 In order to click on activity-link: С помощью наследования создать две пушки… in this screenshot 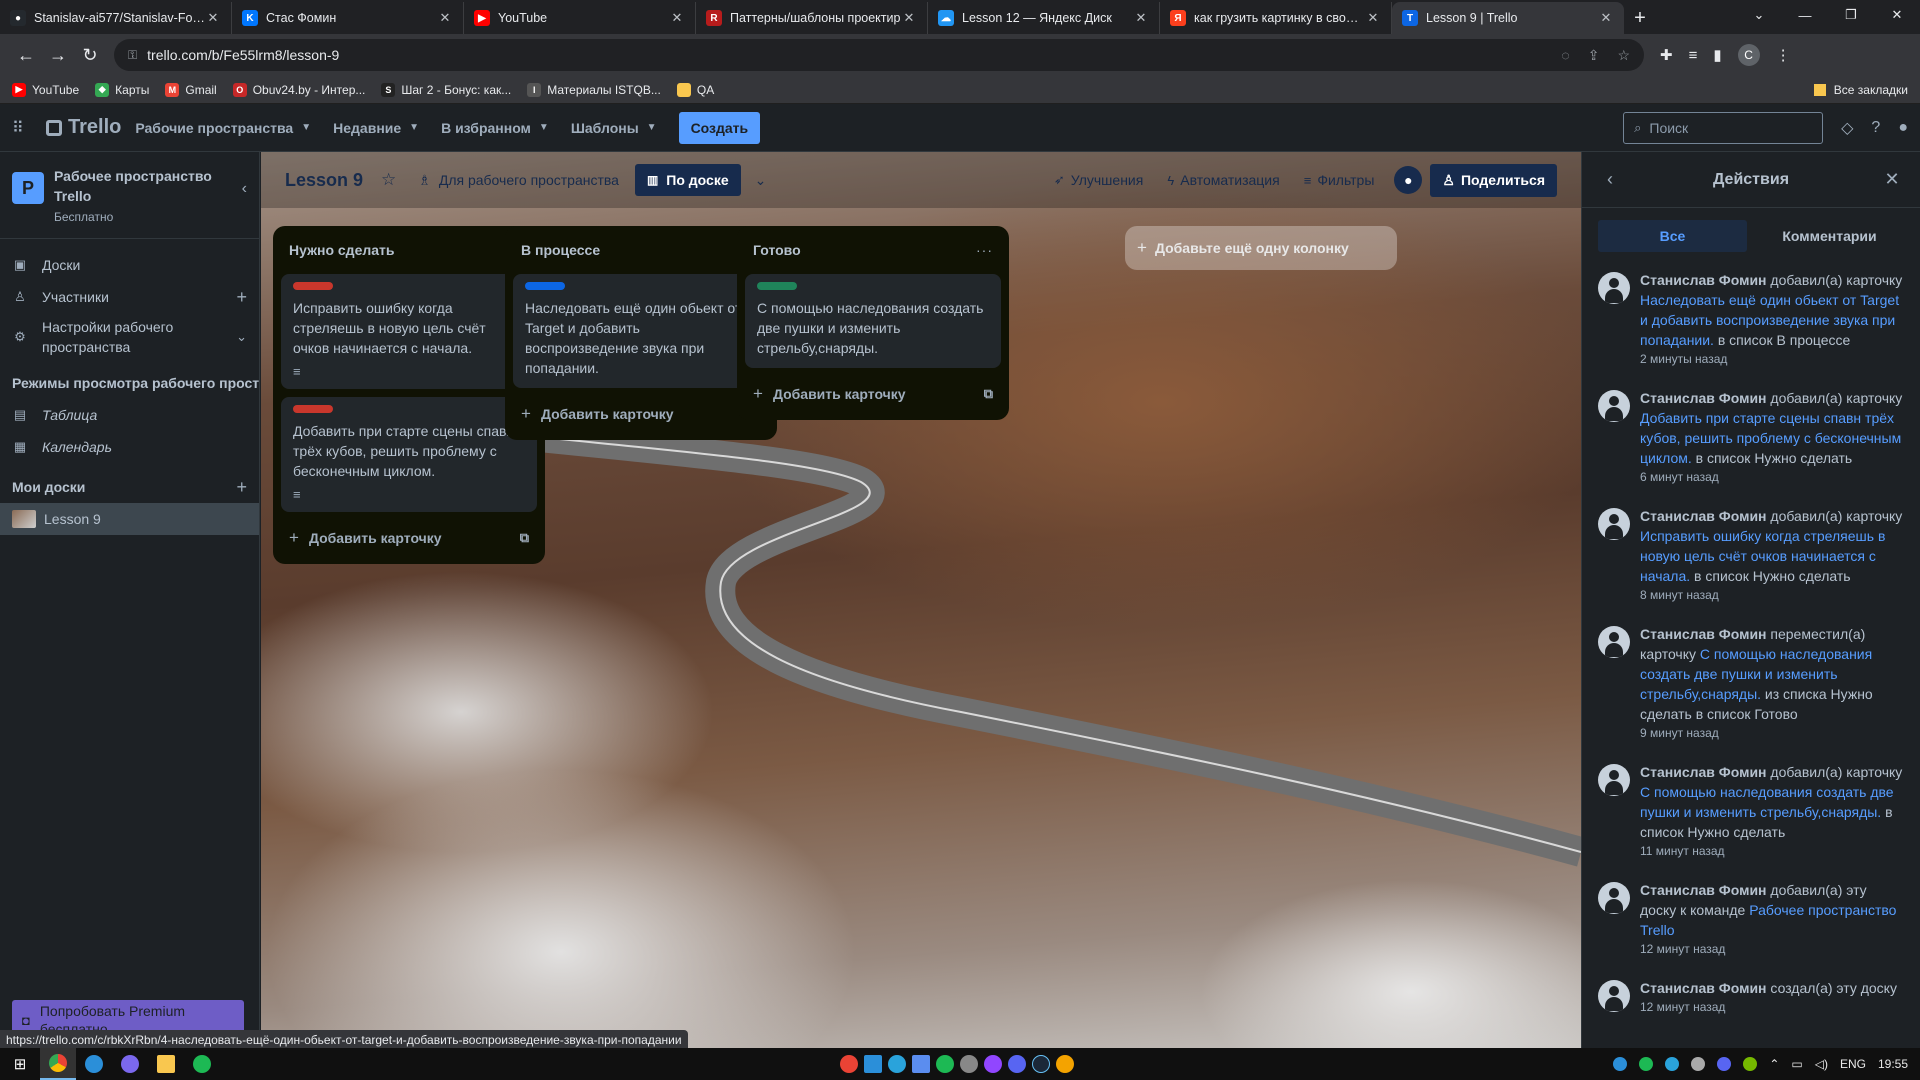, I will do `click(1767, 802)`.